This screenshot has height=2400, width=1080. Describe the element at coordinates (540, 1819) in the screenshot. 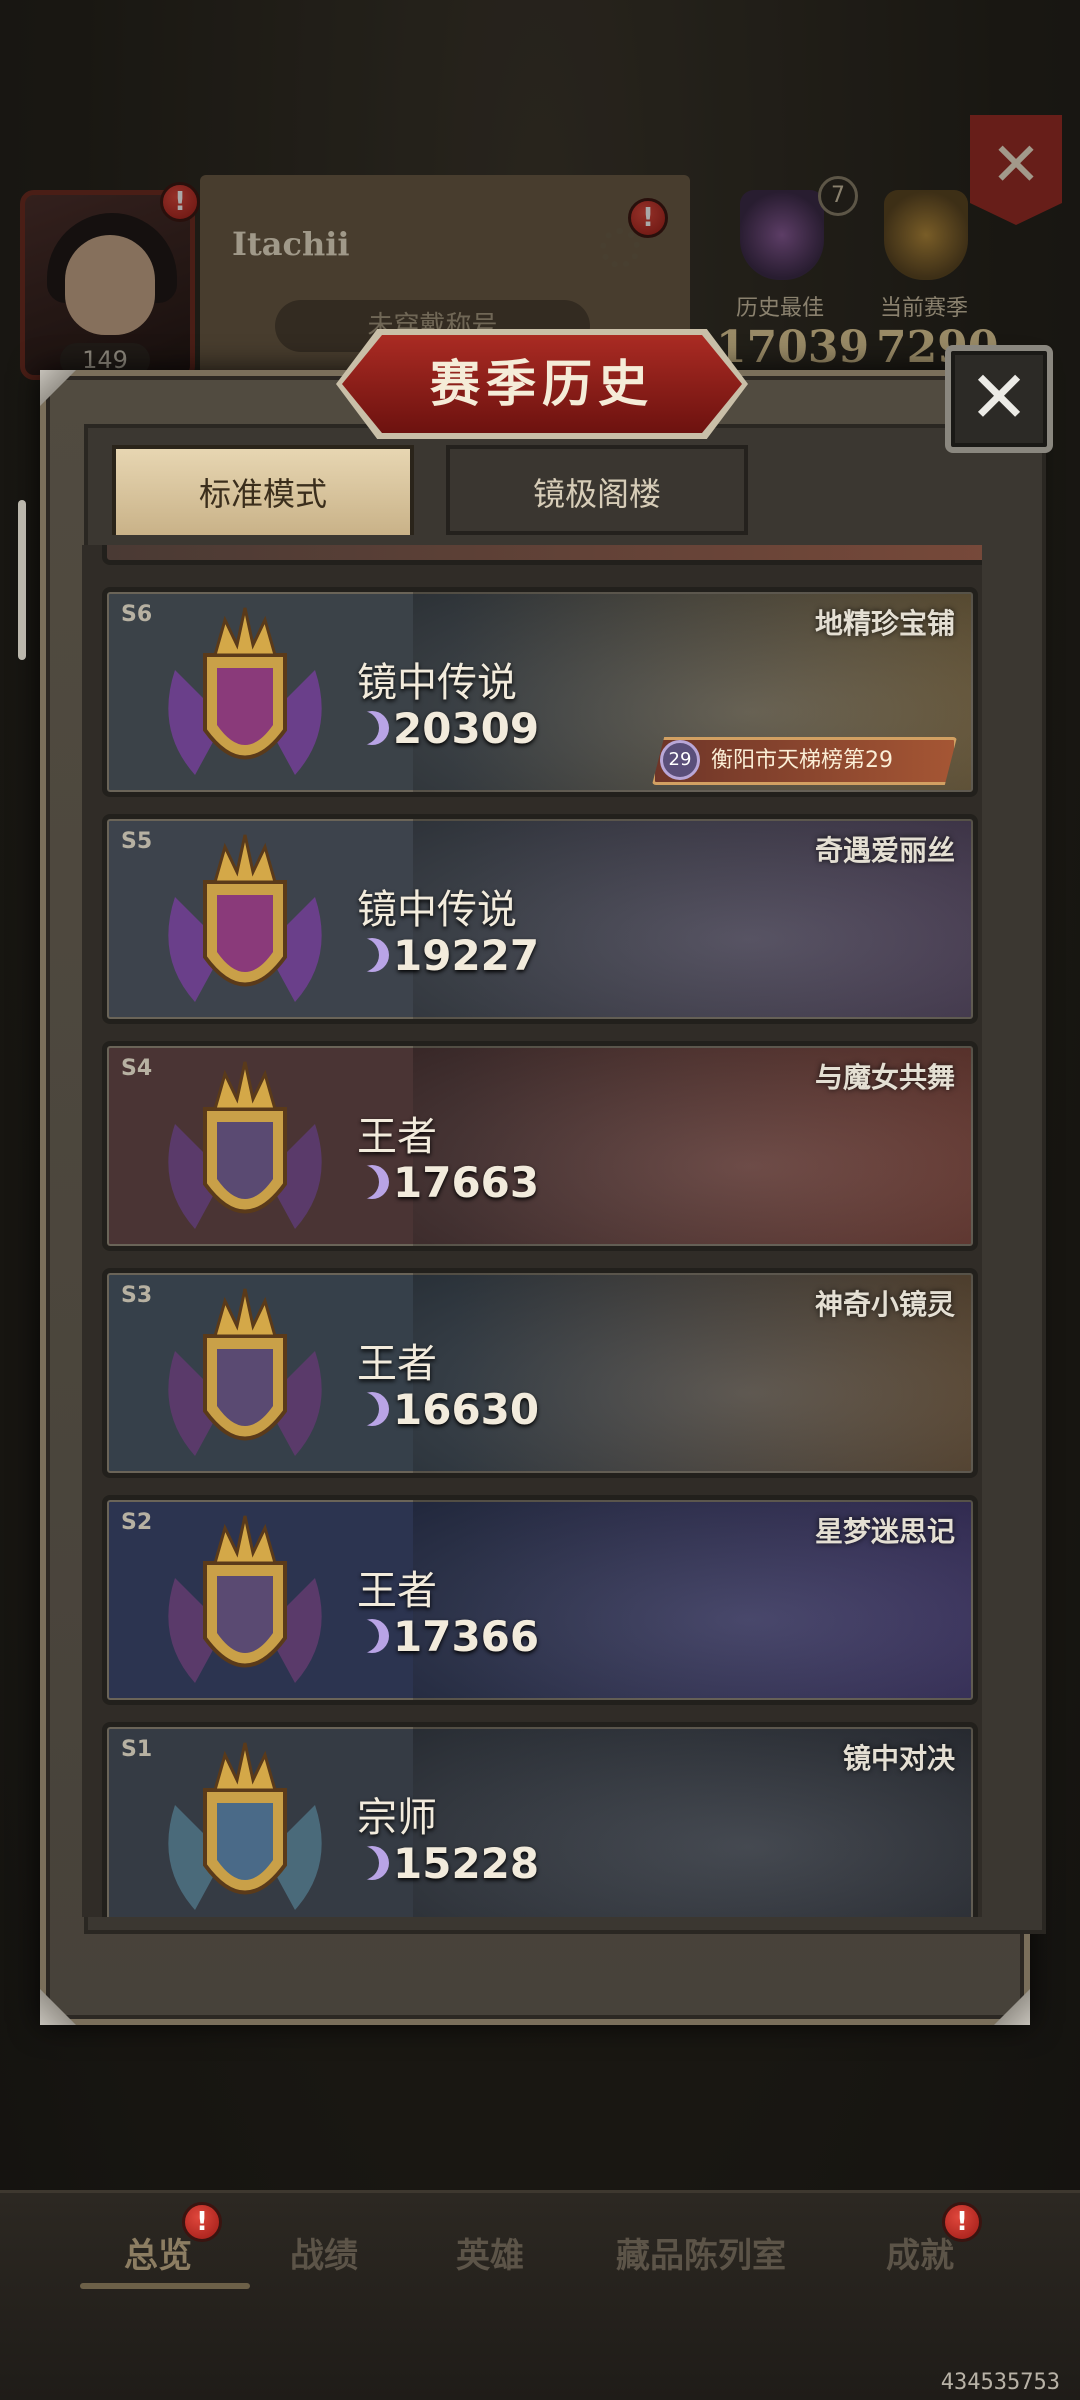

I see `season-card: S1 镜中对决宗师 15228` at that location.